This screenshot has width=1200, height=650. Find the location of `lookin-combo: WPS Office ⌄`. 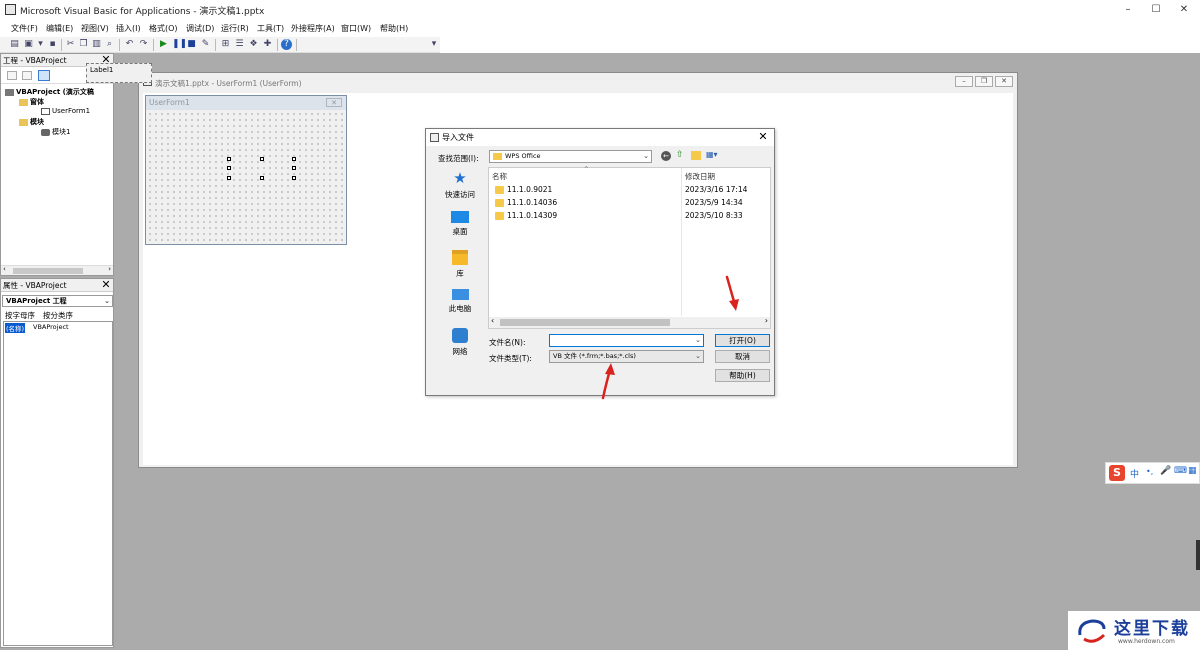

lookin-combo: WPS Office ⌄ is located at coordinates (570, 156).